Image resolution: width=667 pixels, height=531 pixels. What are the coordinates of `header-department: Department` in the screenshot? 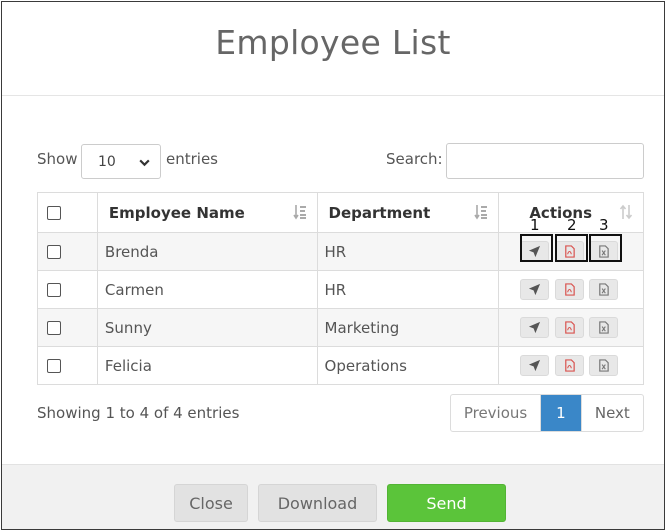 It's located at (408, 212).